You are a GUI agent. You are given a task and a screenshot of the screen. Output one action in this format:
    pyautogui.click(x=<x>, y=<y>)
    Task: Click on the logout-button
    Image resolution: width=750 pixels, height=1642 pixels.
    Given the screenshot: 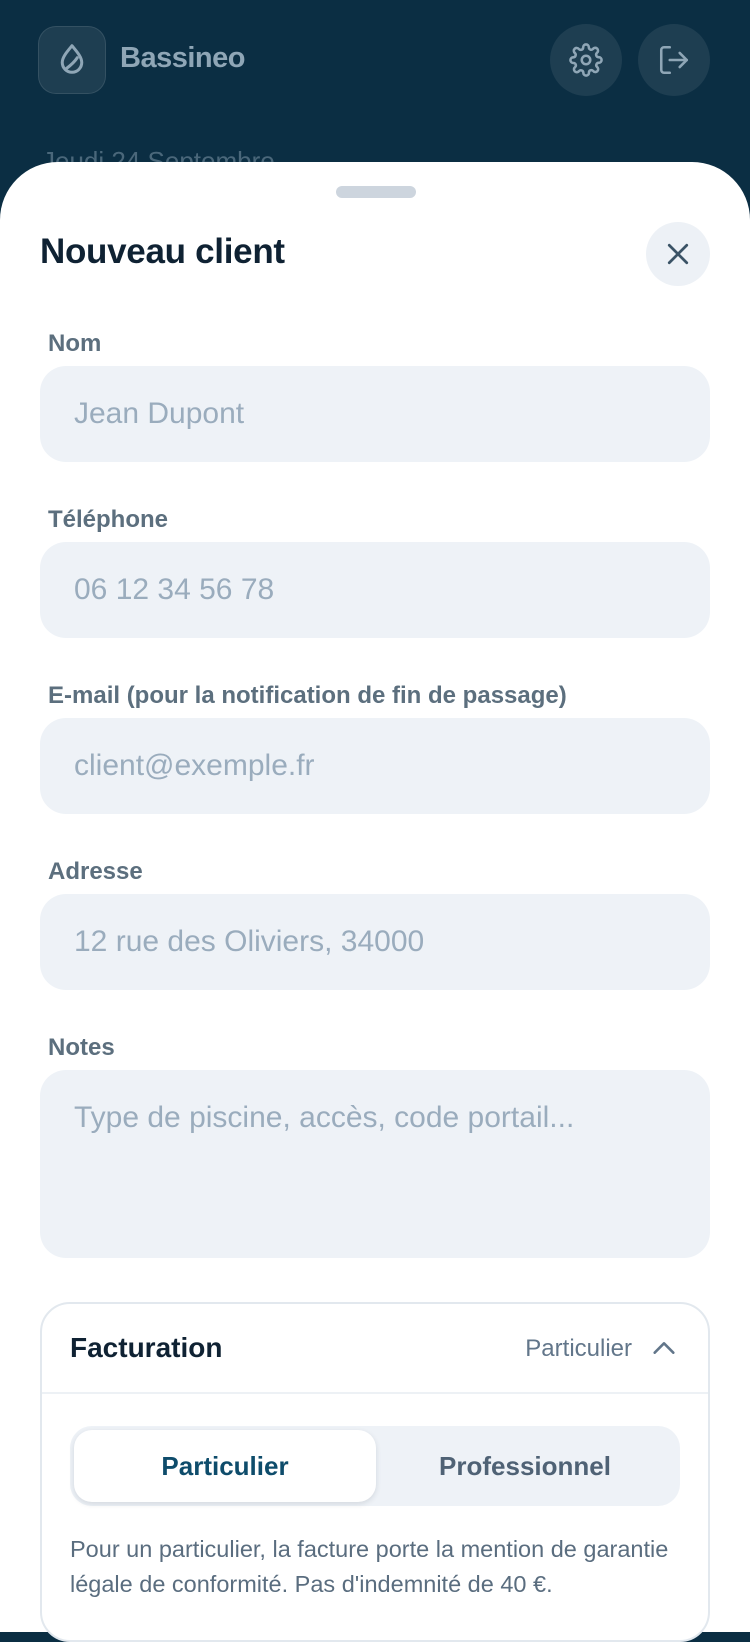 What is the action you would take?
    pyautogui.click(x=674, y=60)
    